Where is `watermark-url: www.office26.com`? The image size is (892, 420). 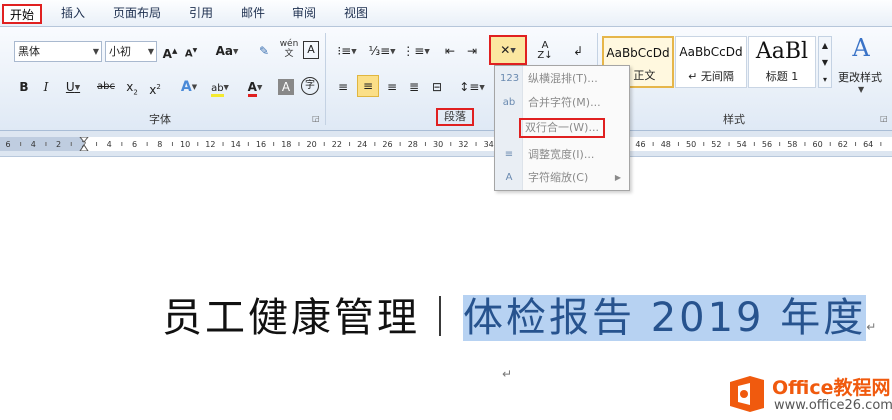
watermark-url: www.office26.com is located at coordinates (833, 405).